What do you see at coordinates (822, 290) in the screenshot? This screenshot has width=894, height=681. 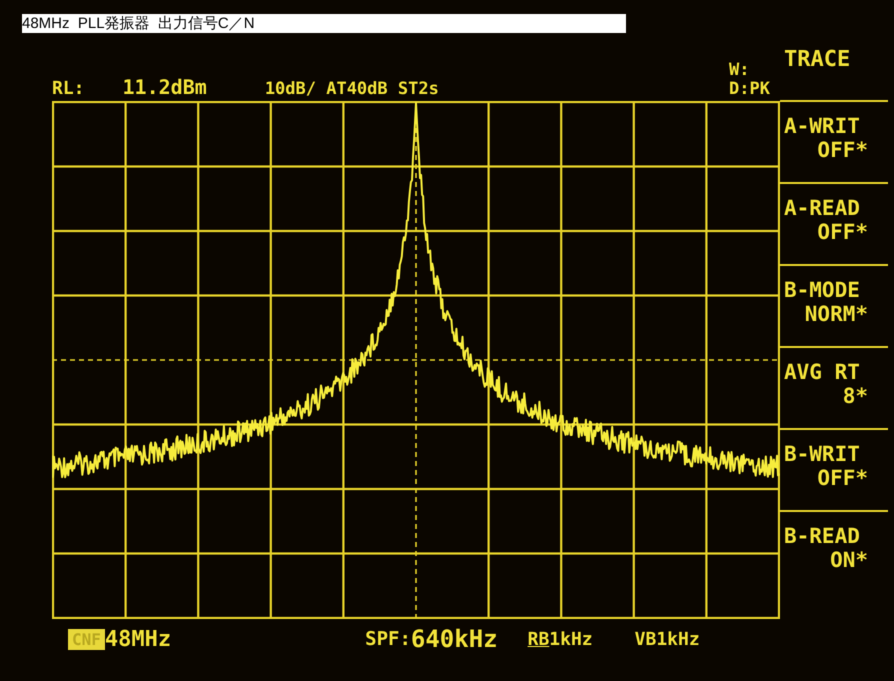 I see `softkey-label: B-MODE` at bounding box center [822, 290].